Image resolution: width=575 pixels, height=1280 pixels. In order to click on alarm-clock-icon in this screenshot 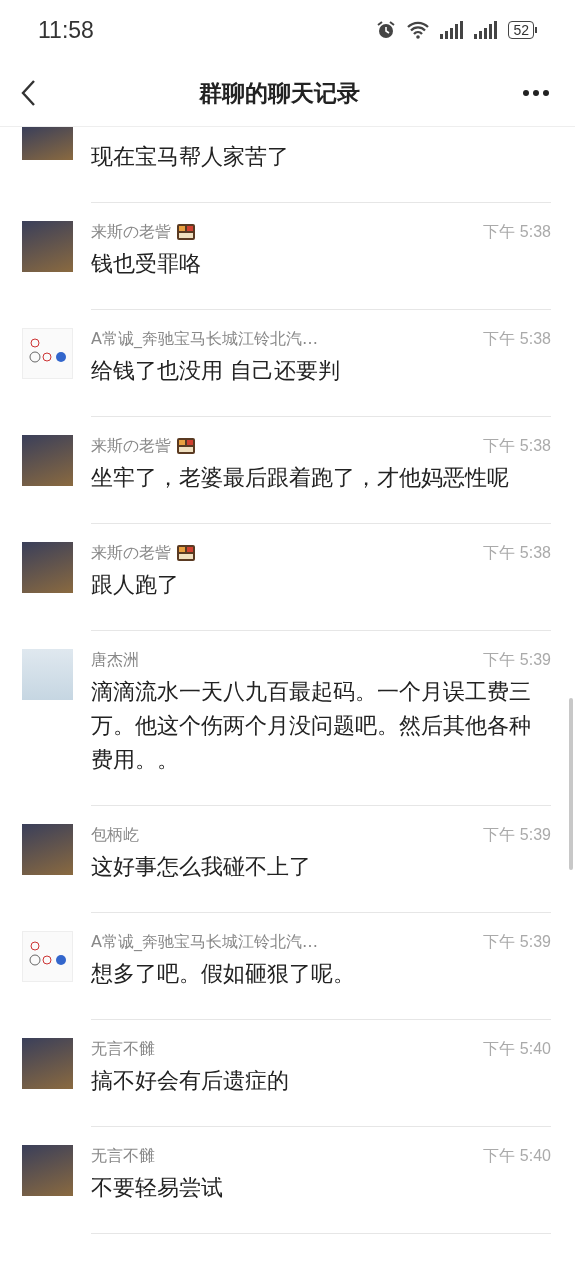, I will do `click(386, 30)`.